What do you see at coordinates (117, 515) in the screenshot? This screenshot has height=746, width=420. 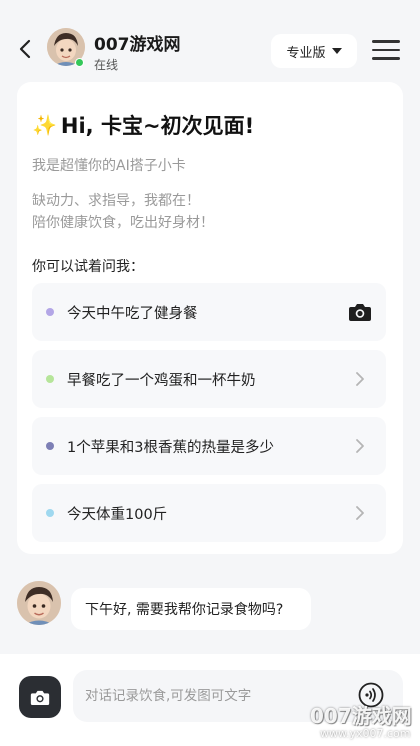 I see `suggestion-text: 今天体重100斤` at bounding box center [117, 515].